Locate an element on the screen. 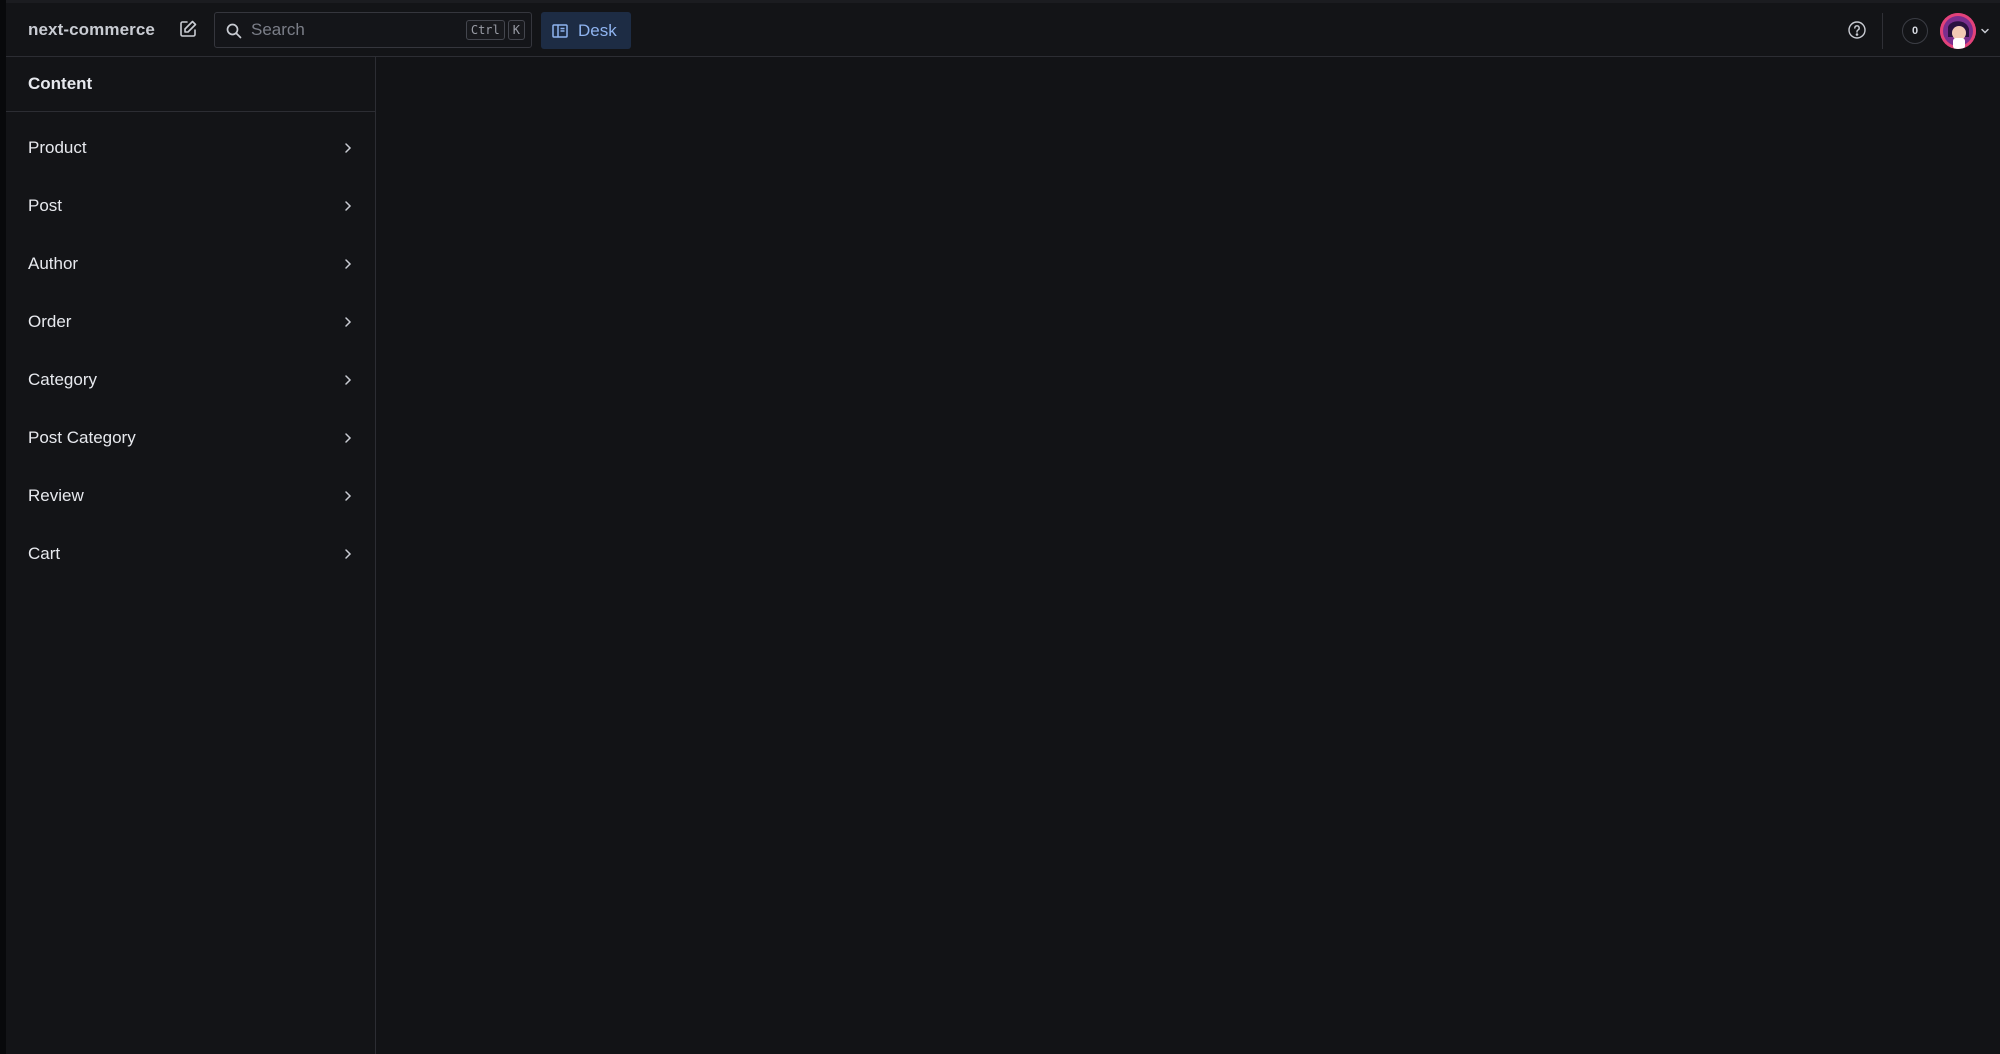 The image size is (2000, 1054). search-icon is located at coordinates (234, 31).